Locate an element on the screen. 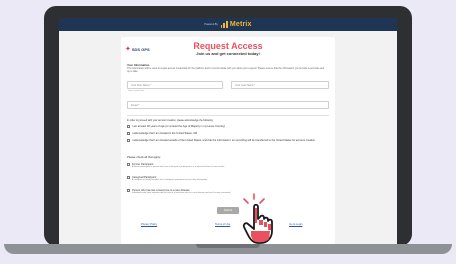 This screenshot has width=456, height=264. divider is located at coordinates (228, 115).